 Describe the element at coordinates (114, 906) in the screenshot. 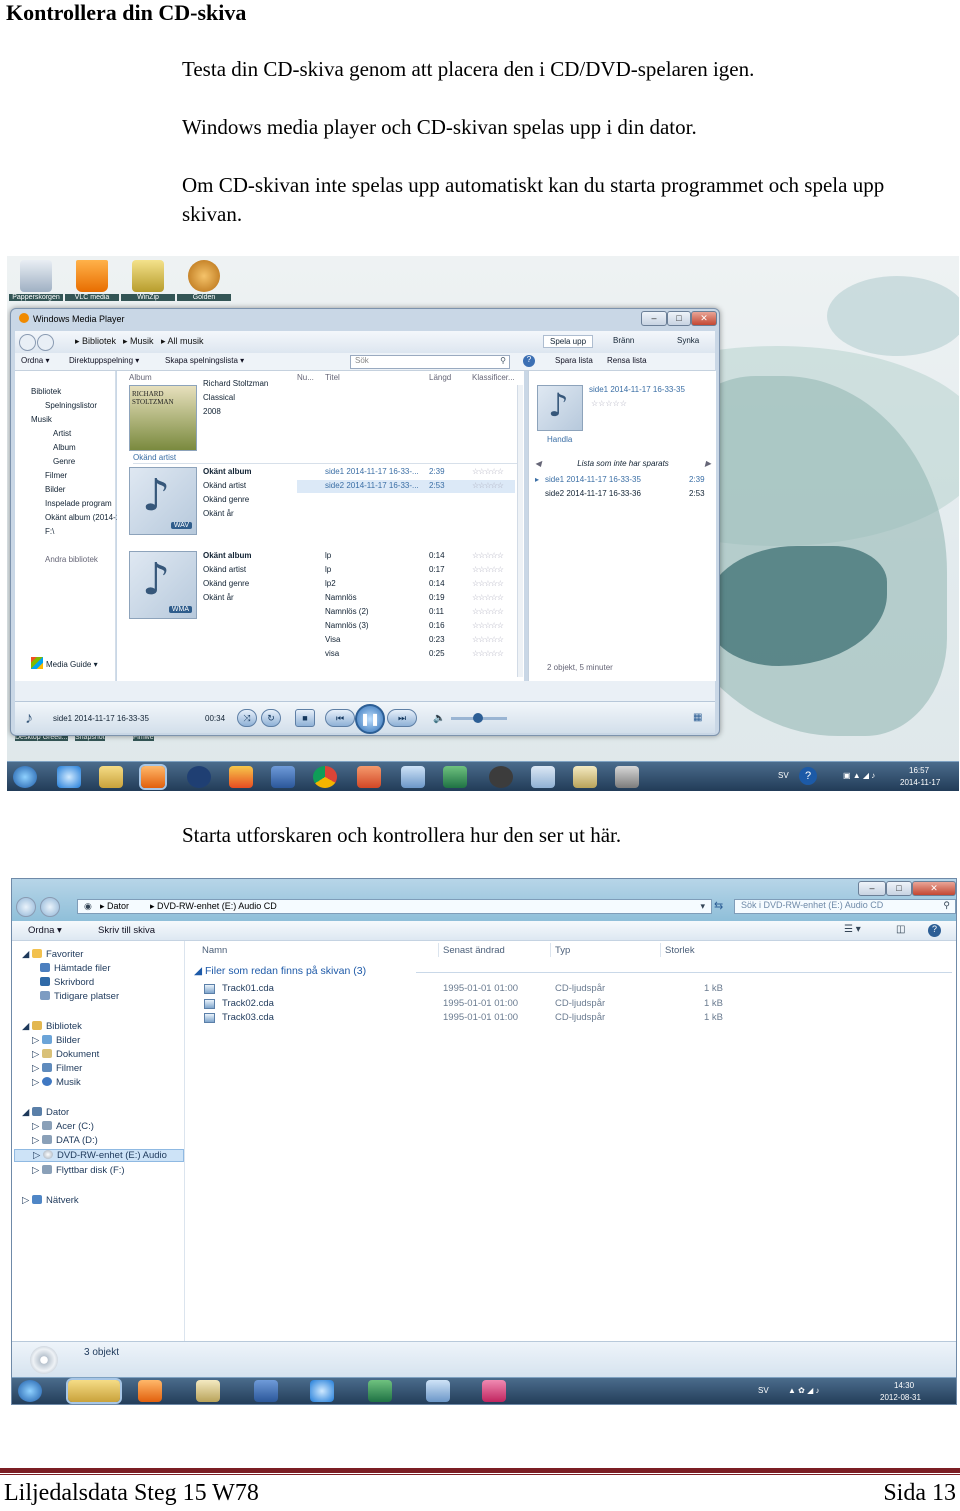

I see `address-computer: ▸ Dator` at that location.